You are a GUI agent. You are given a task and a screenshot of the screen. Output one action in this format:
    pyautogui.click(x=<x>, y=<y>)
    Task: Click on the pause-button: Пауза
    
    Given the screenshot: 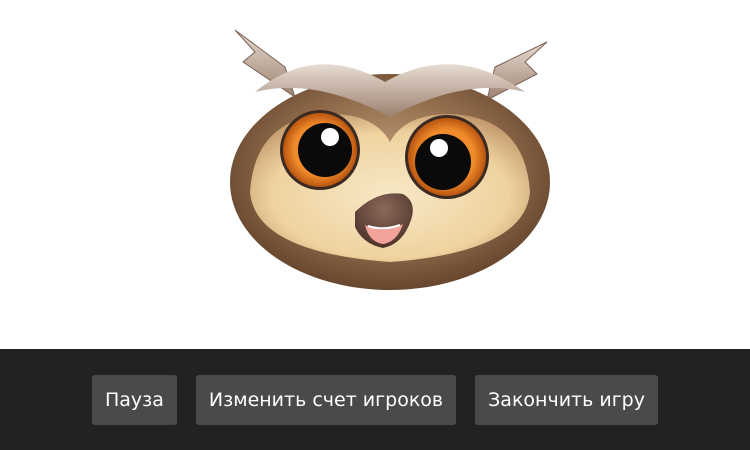 What is the action you would take?
    pyautogui.click(x=134, y=399)
    